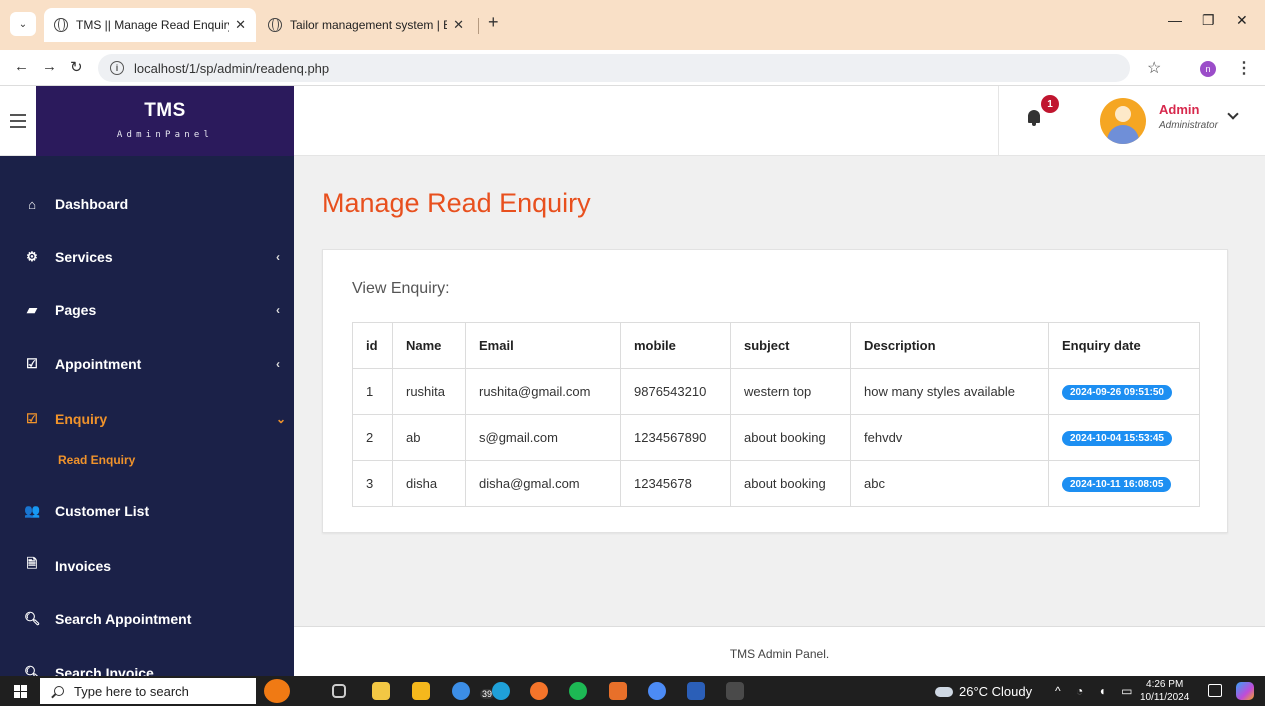 The width and height of the screenshot is (1265, 706). Describe the element at coordinates (1175, 20) in the screenshot. I see `minimize-button: —` at that location.